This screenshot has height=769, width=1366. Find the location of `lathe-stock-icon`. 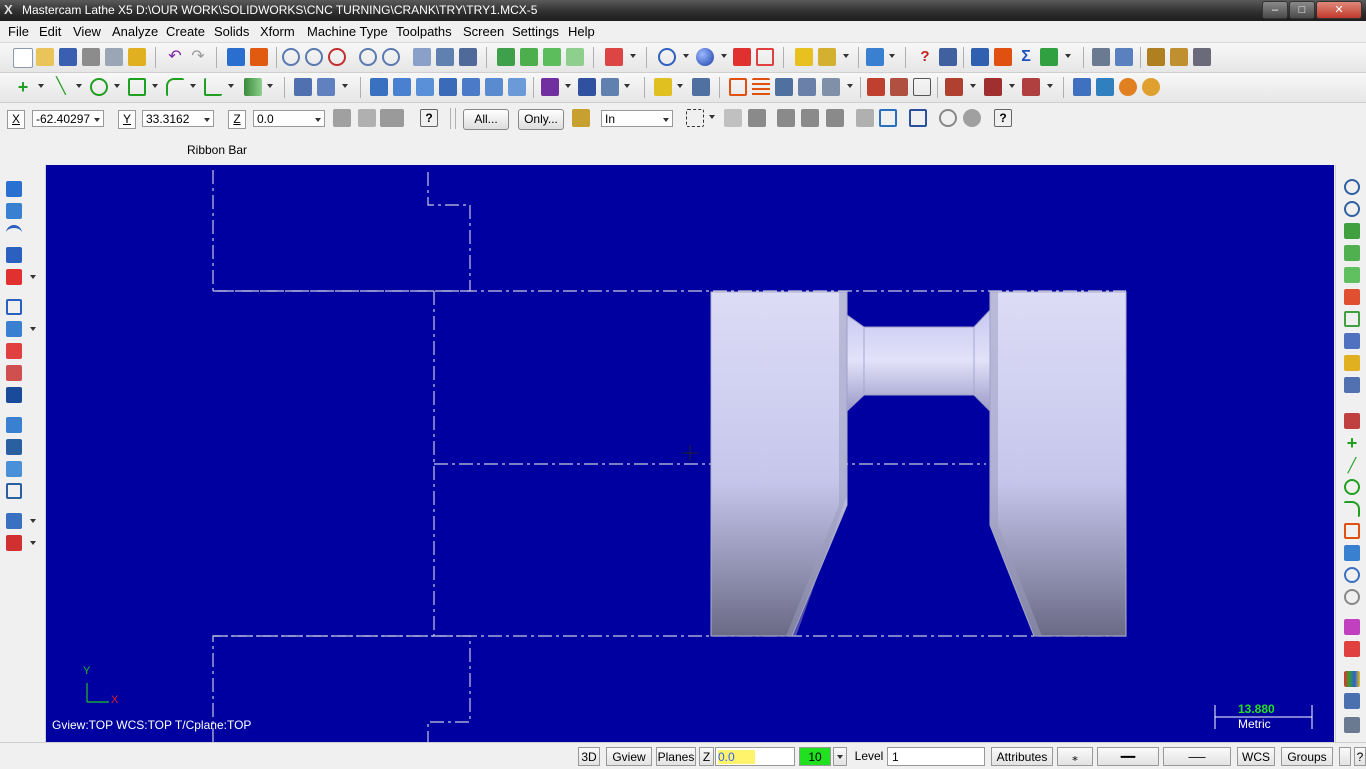

lathe-stock-icon is located at coordinates (761, 87).